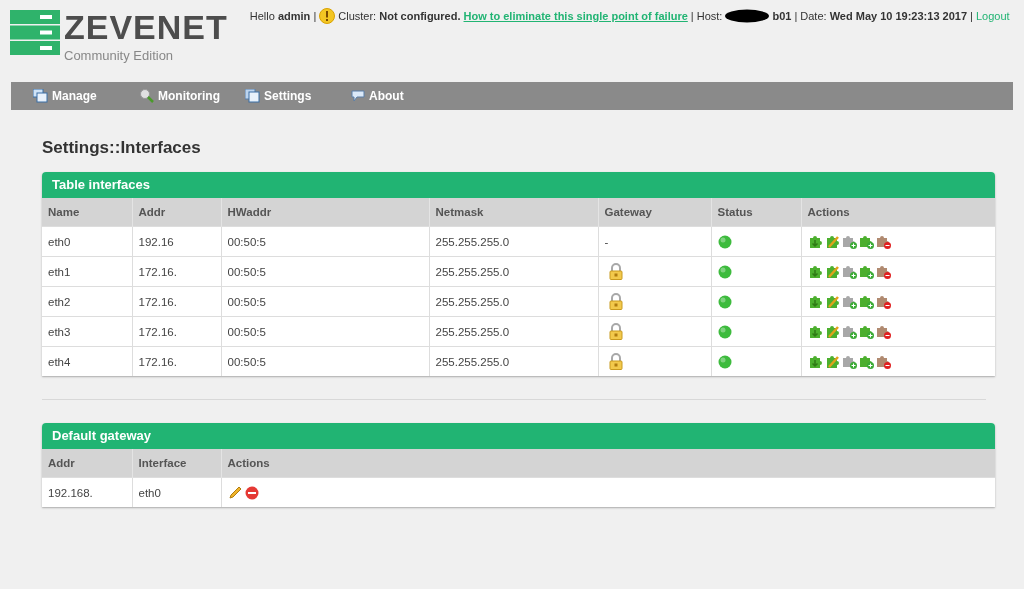 This screenshot has width=1024, height=589. Describe the element at coordinates (747, 16) in the screenshot. I see `redaction-mark` at that location.